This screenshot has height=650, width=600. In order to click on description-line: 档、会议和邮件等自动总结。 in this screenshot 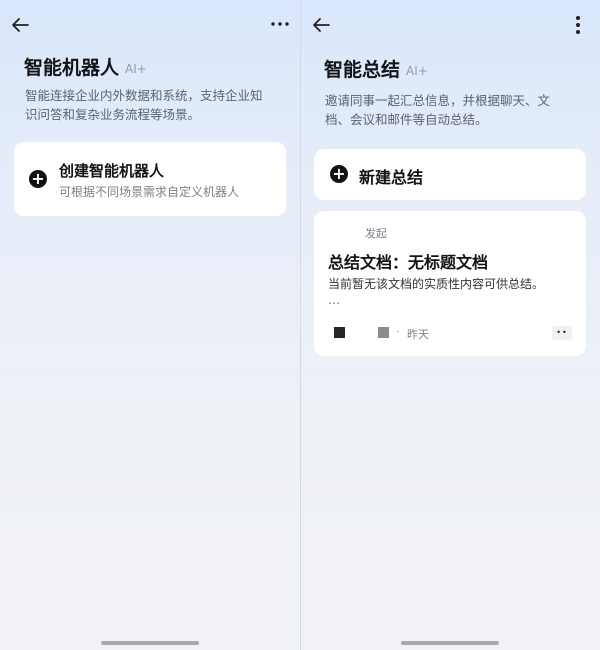, I will do `click(406, 119)`.